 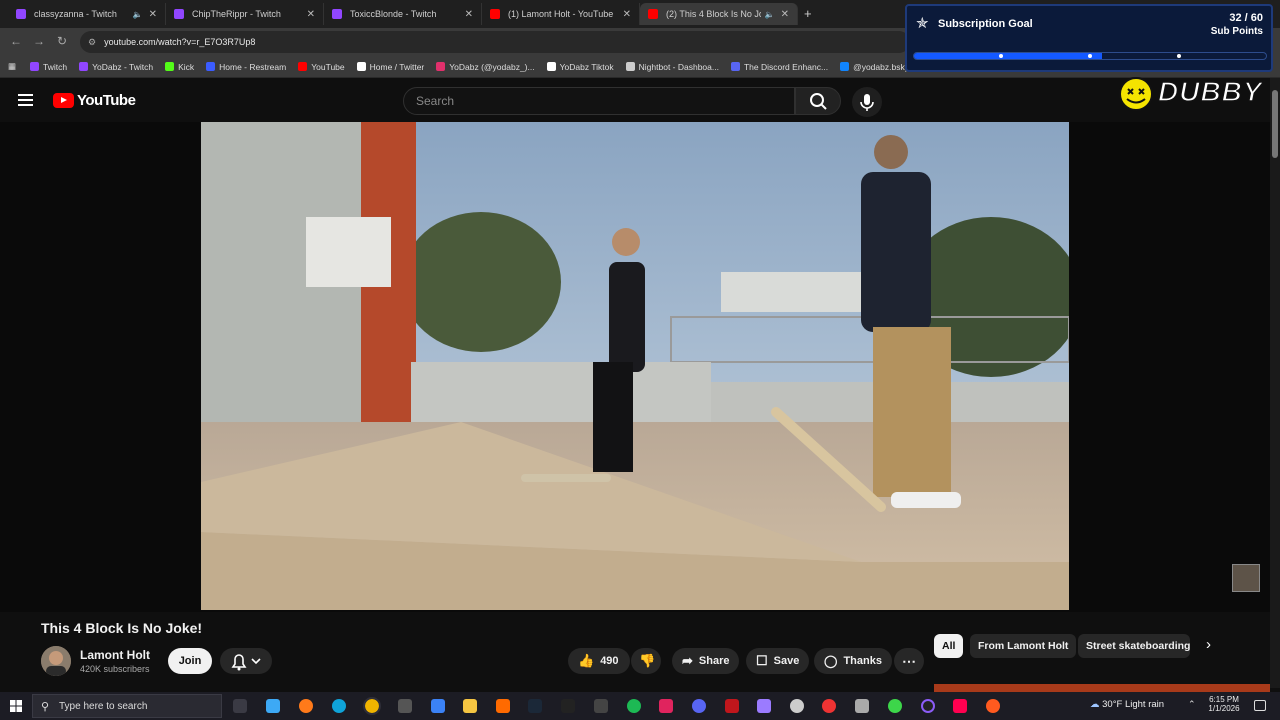 What do you see at coordinates (92, 42) in the screenshot?
I see `site-info-icon: ⚙` at bounding box center [92, 42].